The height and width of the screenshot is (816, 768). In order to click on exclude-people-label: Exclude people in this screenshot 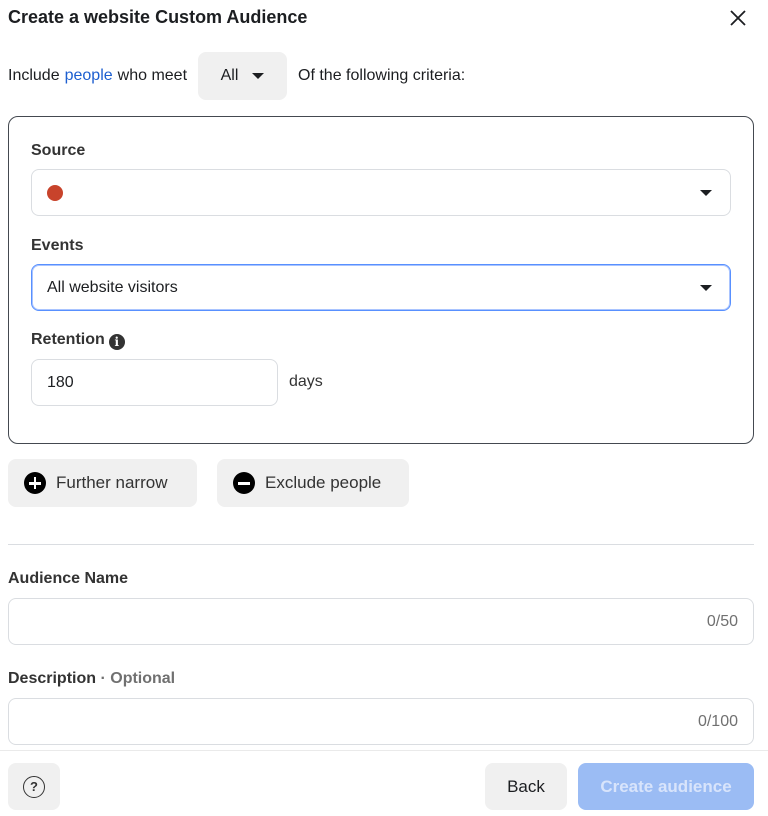, I will do `click(323, 482)`.